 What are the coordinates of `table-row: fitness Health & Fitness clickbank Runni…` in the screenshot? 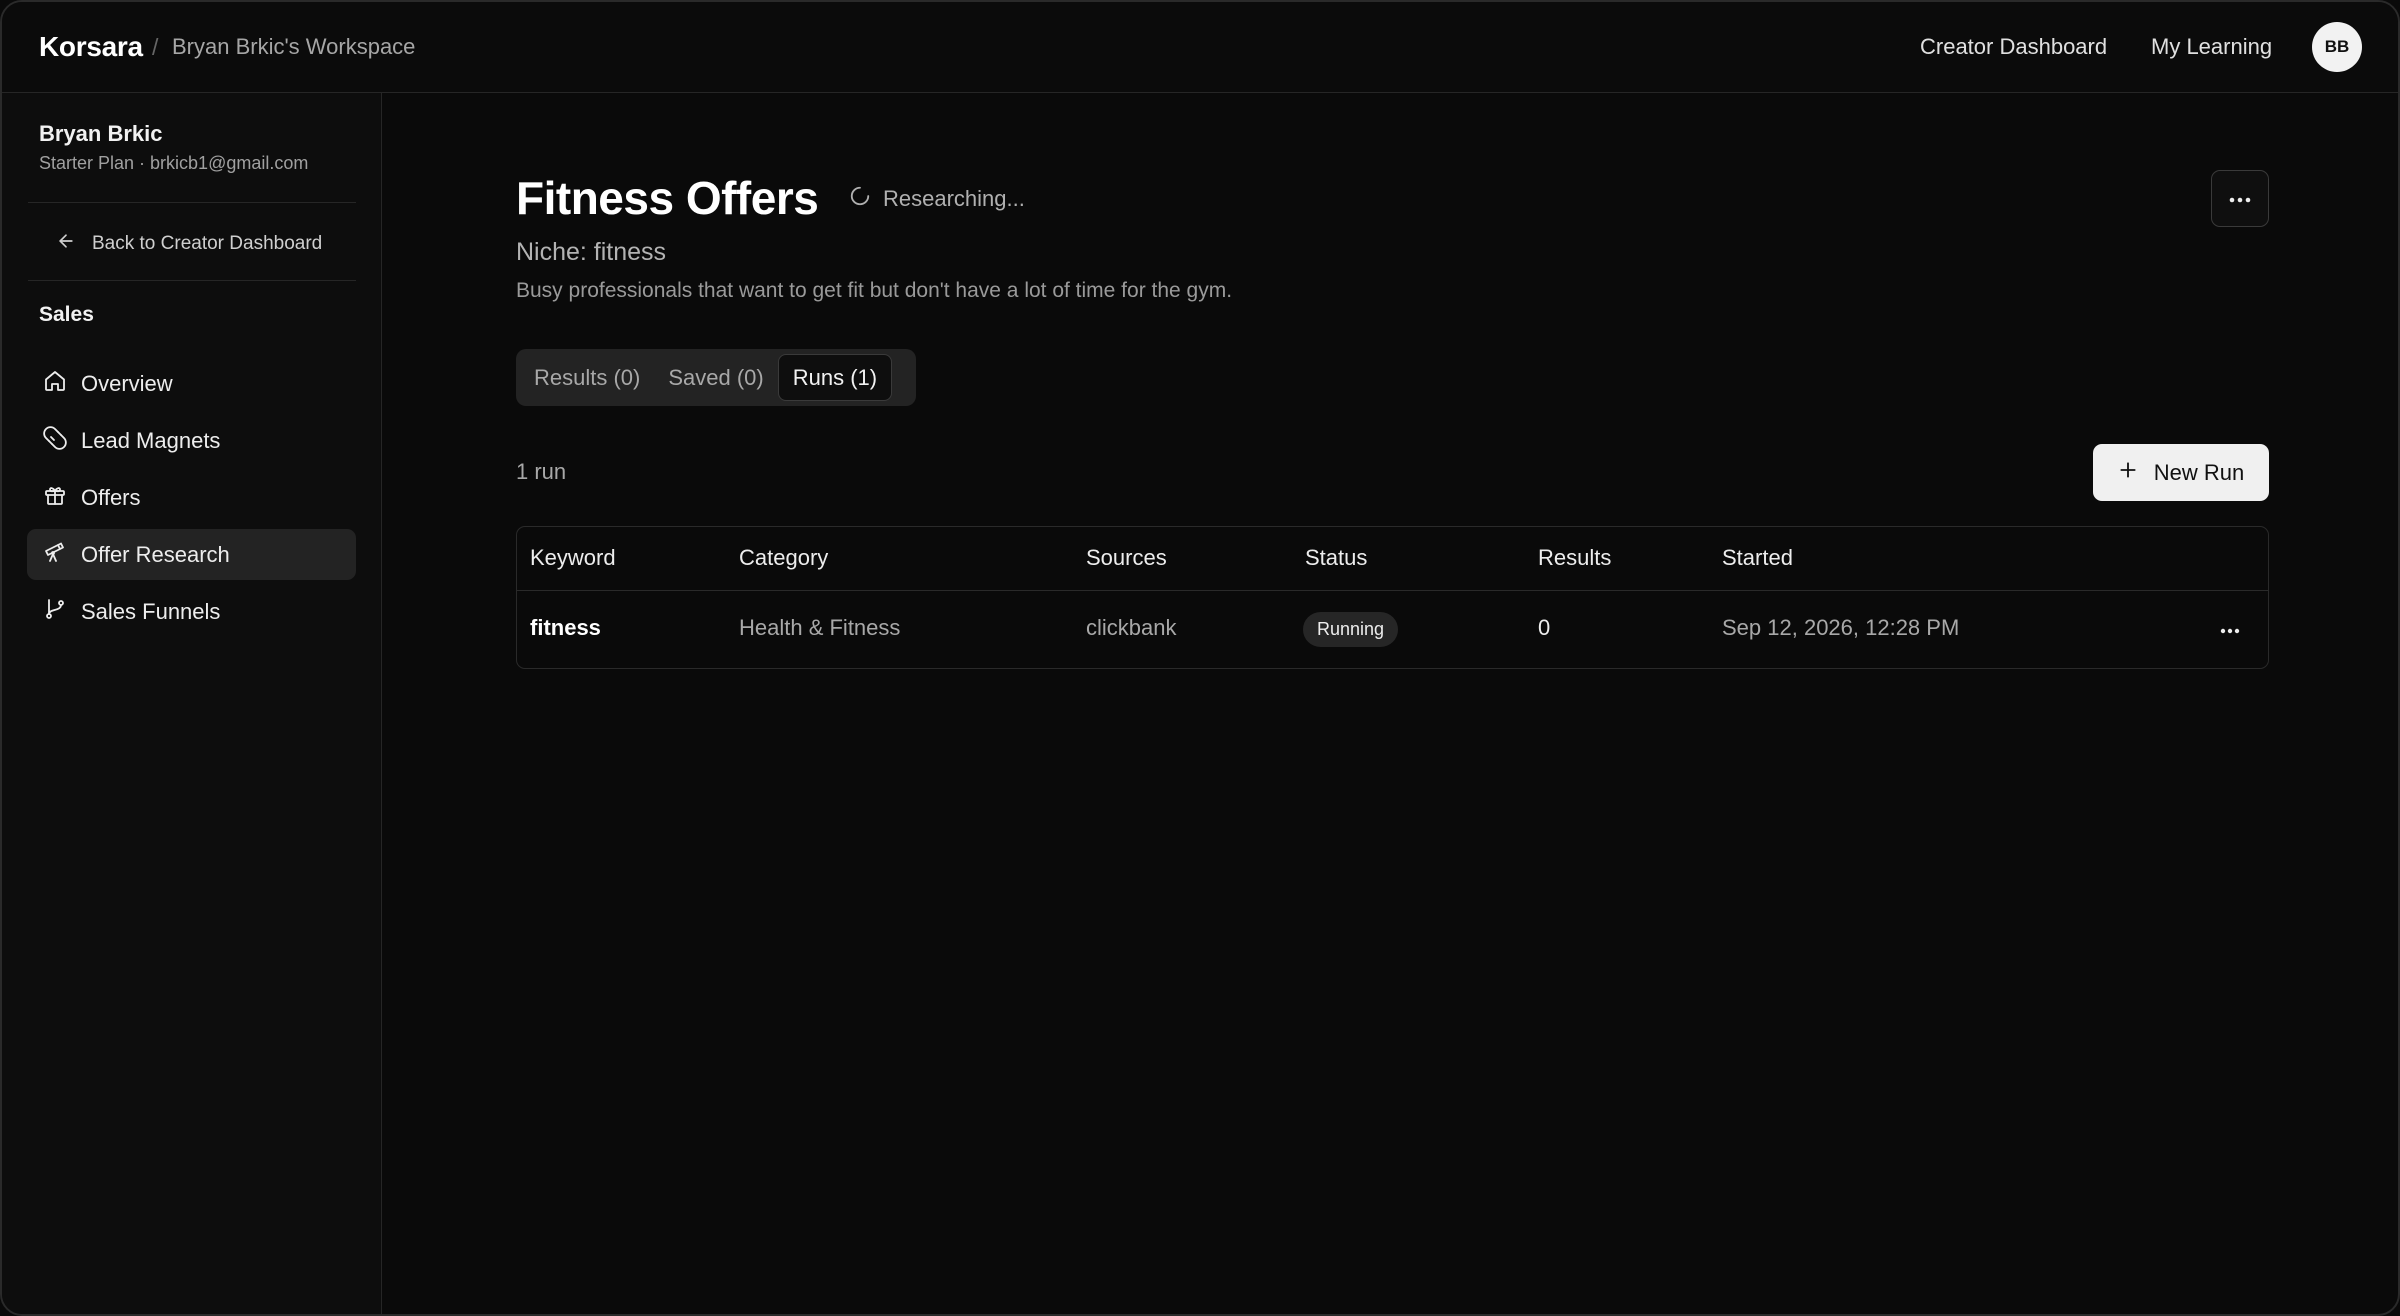 It's located at (1392, 629).